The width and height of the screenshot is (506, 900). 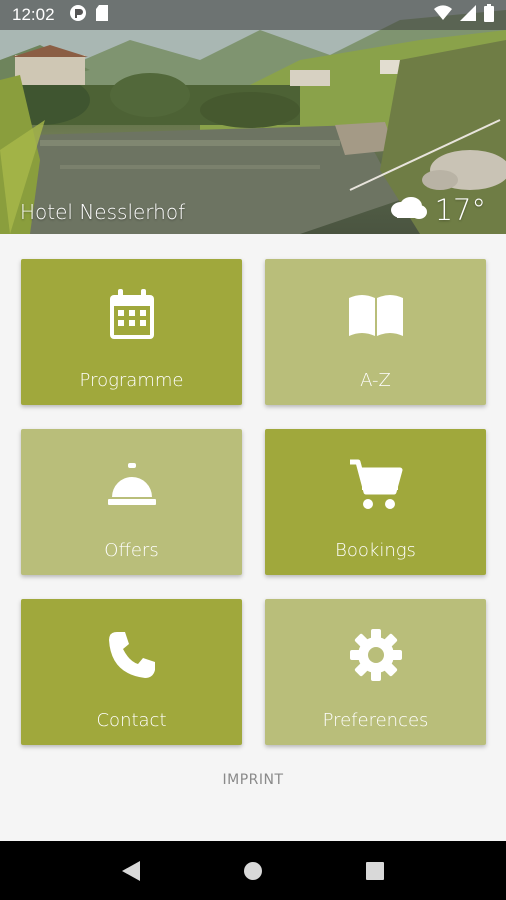 I want to click on book-icon, so click(x=376, y=315).